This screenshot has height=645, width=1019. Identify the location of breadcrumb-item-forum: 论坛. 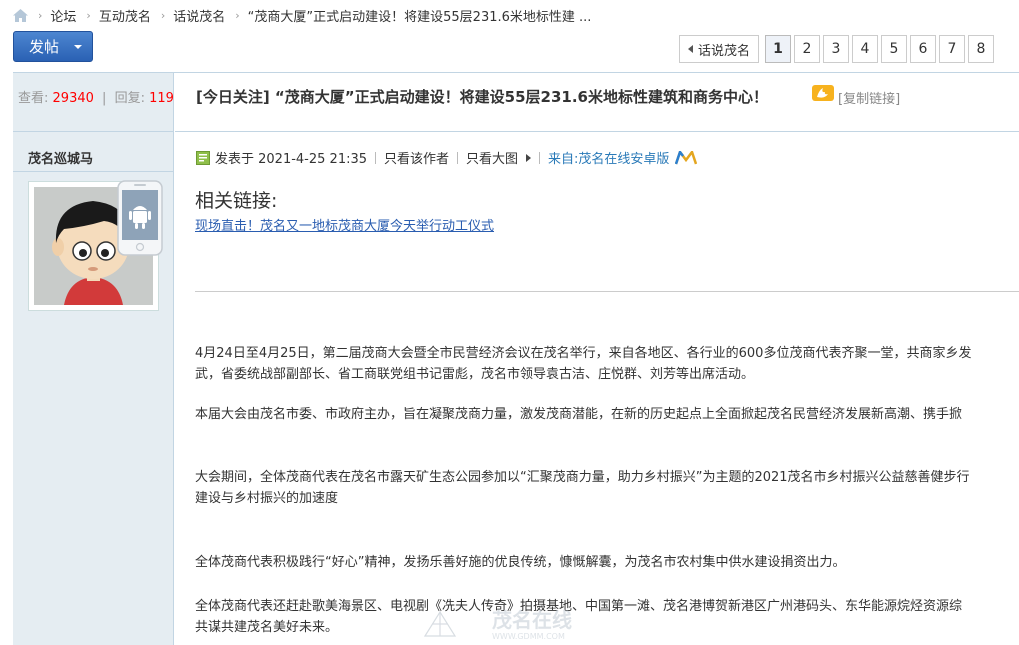
(63, 15).